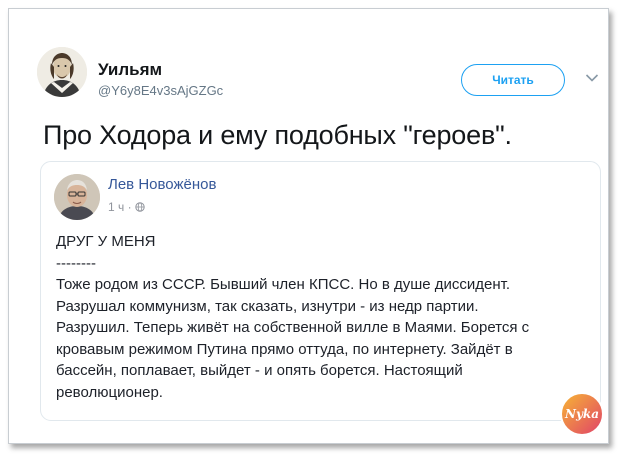 This screenshot has height=456, width=621. I want to click on quoted-post-line: ДРУГ У МЕНЯ, so click(106, 241).